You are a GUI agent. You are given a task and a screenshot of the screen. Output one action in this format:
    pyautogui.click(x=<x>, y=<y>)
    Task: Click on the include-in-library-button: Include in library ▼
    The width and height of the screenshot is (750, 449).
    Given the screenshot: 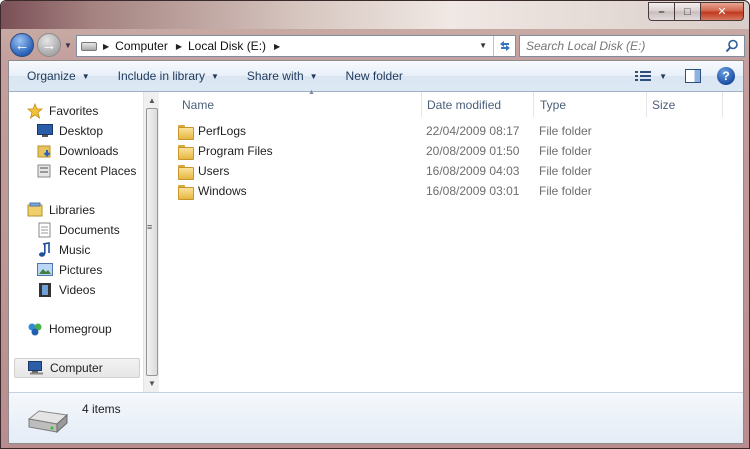 What is the action you would take?
    pyautogui.click(x=168, y=76)
    